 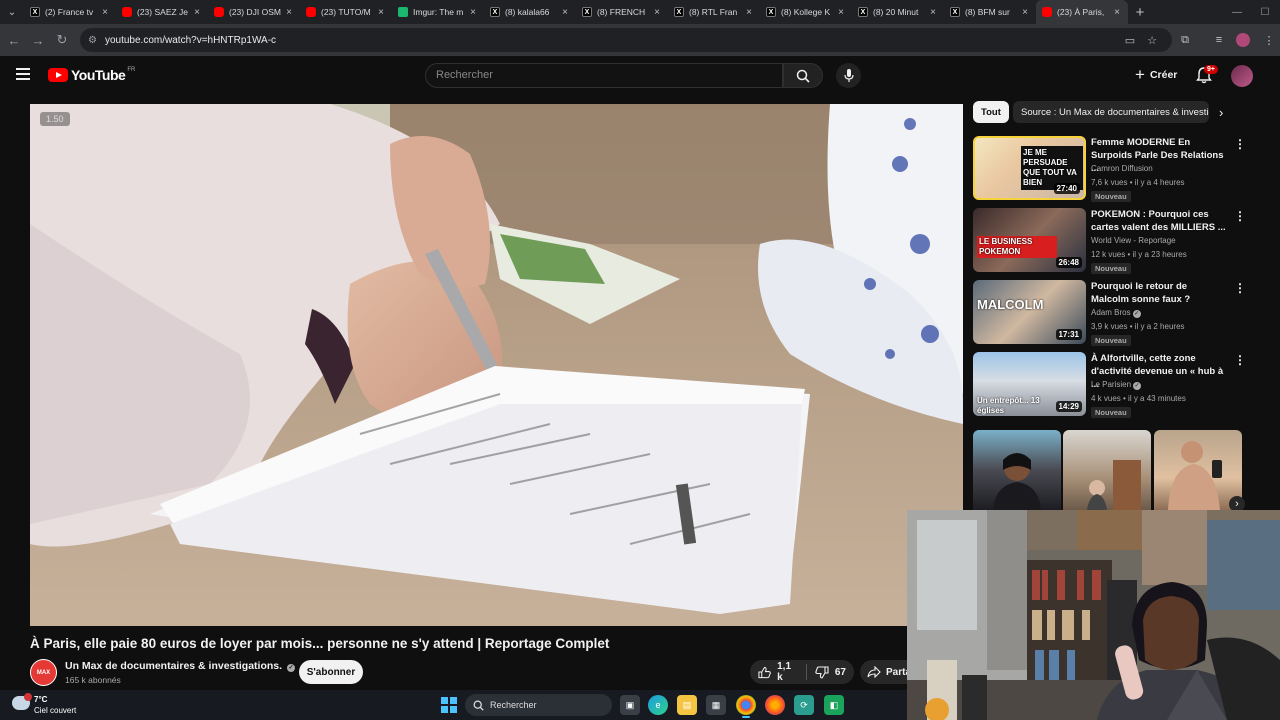 I want to click on subscribe-button: S'abonner, so click(x=331, y=672).